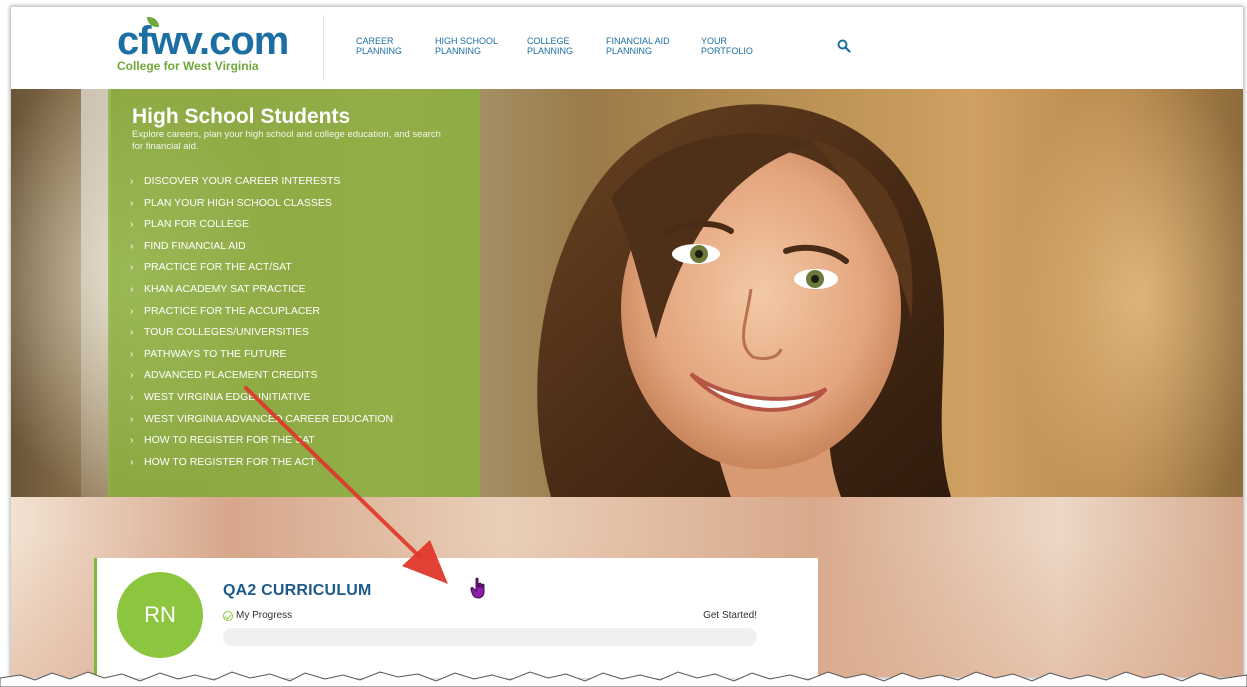 Image resolution: width=1247 pixels, height=687 pixels. I want to click on hero-background-glow-right, so click(1127, 293).